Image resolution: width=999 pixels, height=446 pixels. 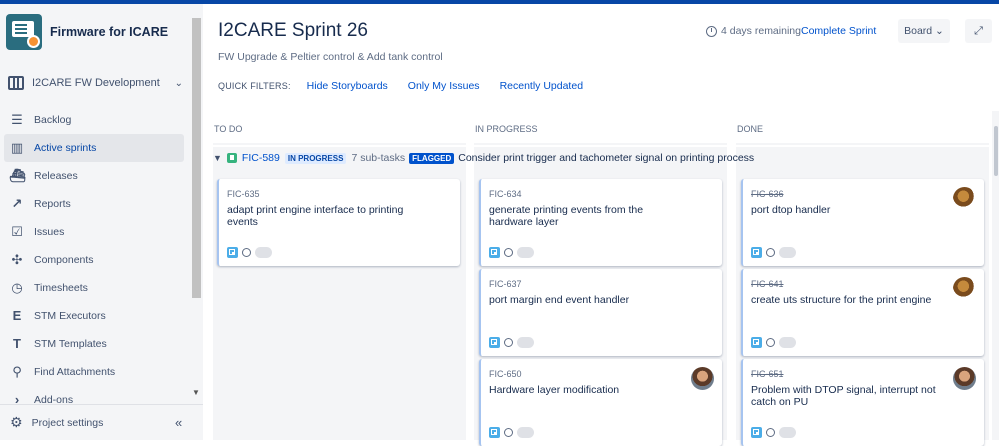 I want to click on expand-icon: ⤢, so click(x=978, y=31).